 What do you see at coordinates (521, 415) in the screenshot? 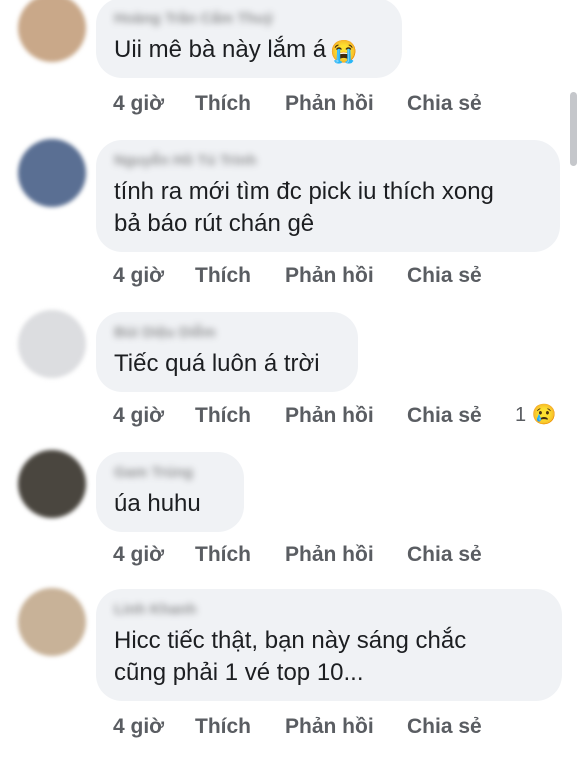
I see `reaction-count: 1` at bounding box center [521, 415].